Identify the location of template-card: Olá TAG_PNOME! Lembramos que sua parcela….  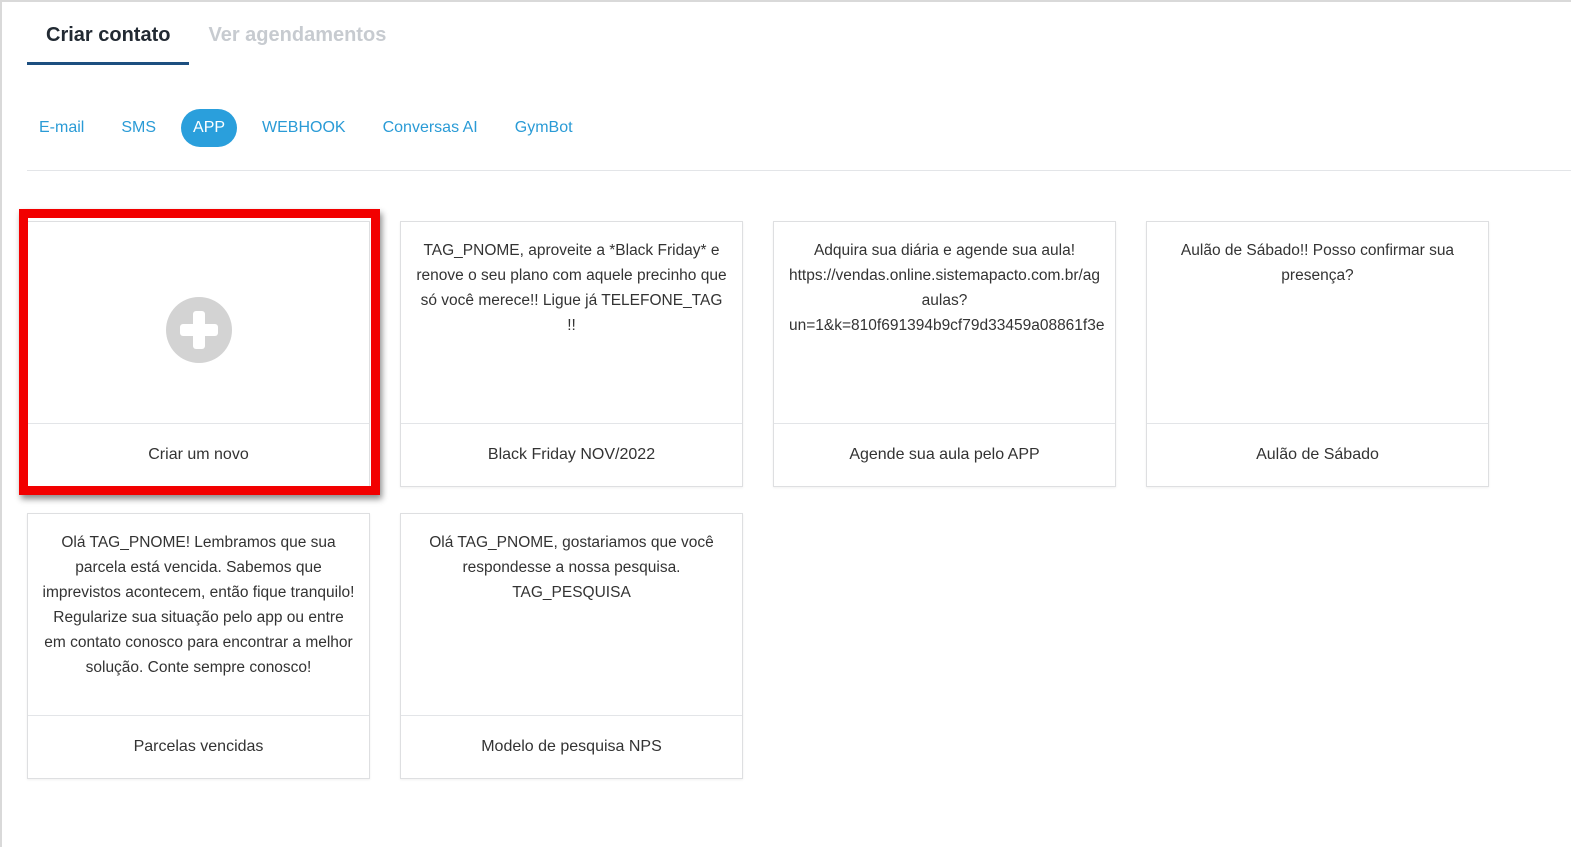
(198, 646).